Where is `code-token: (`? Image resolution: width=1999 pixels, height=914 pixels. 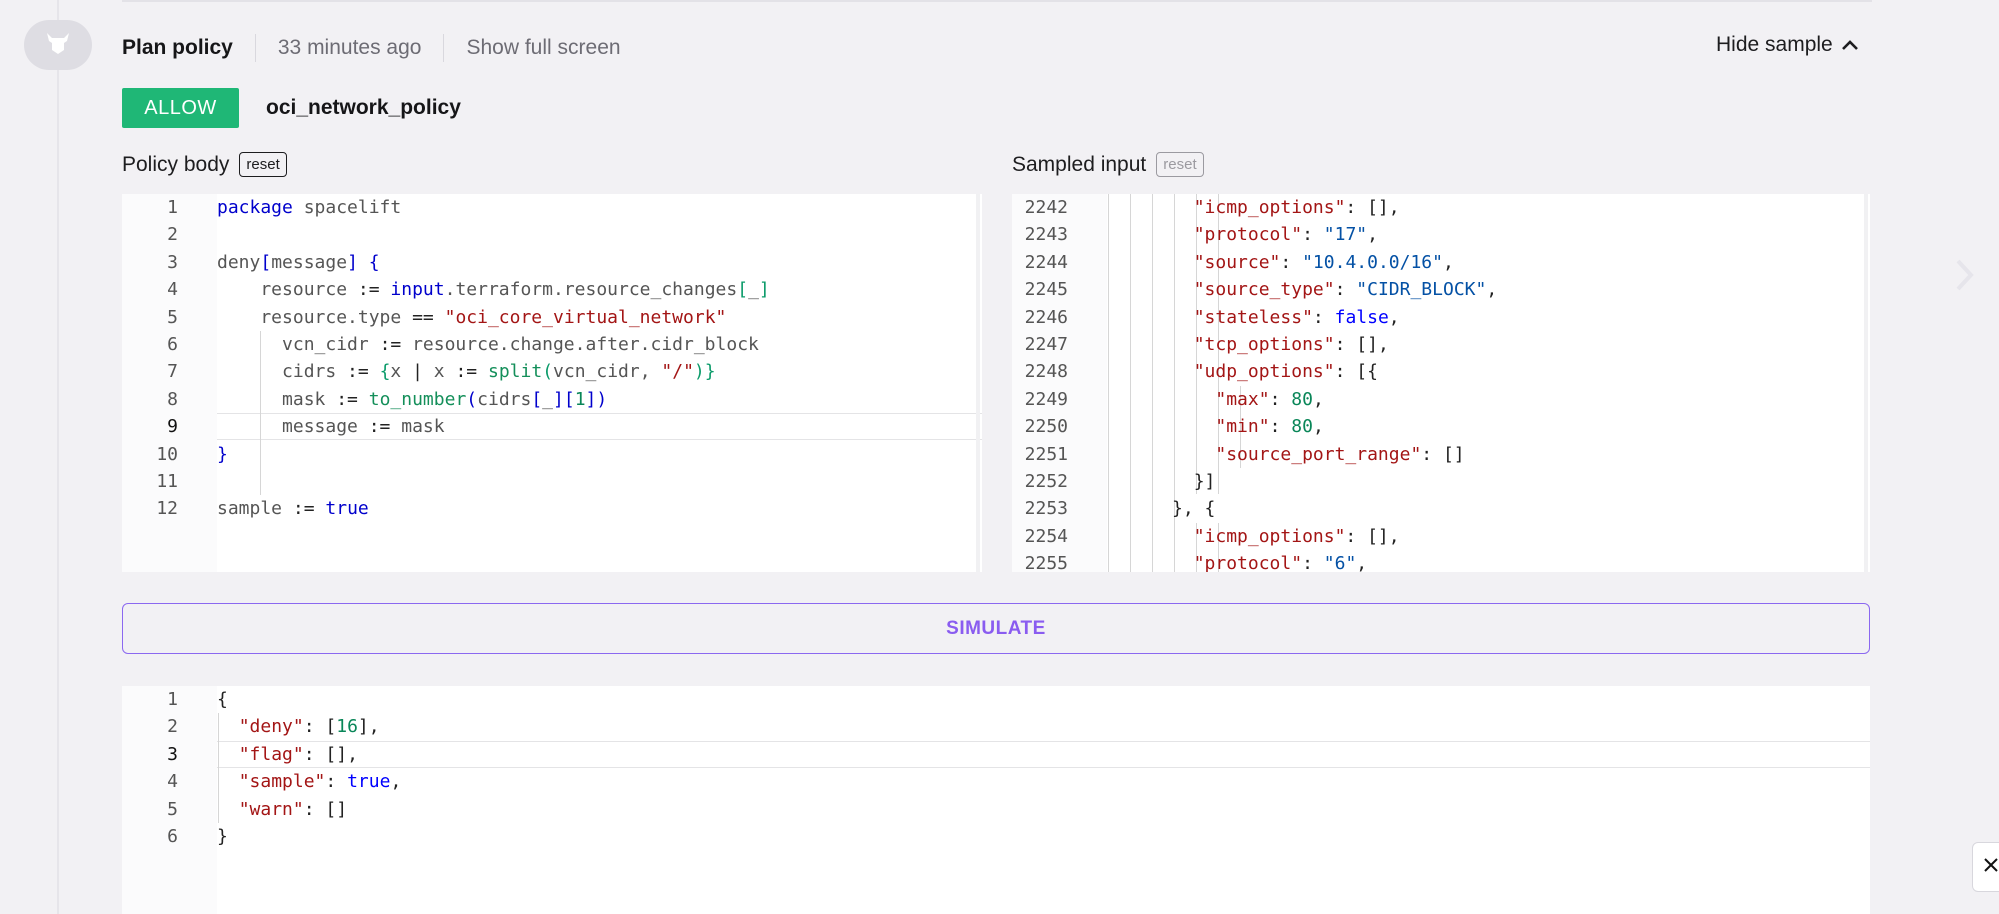
code-token: ( is located at coordinates (472, 399).